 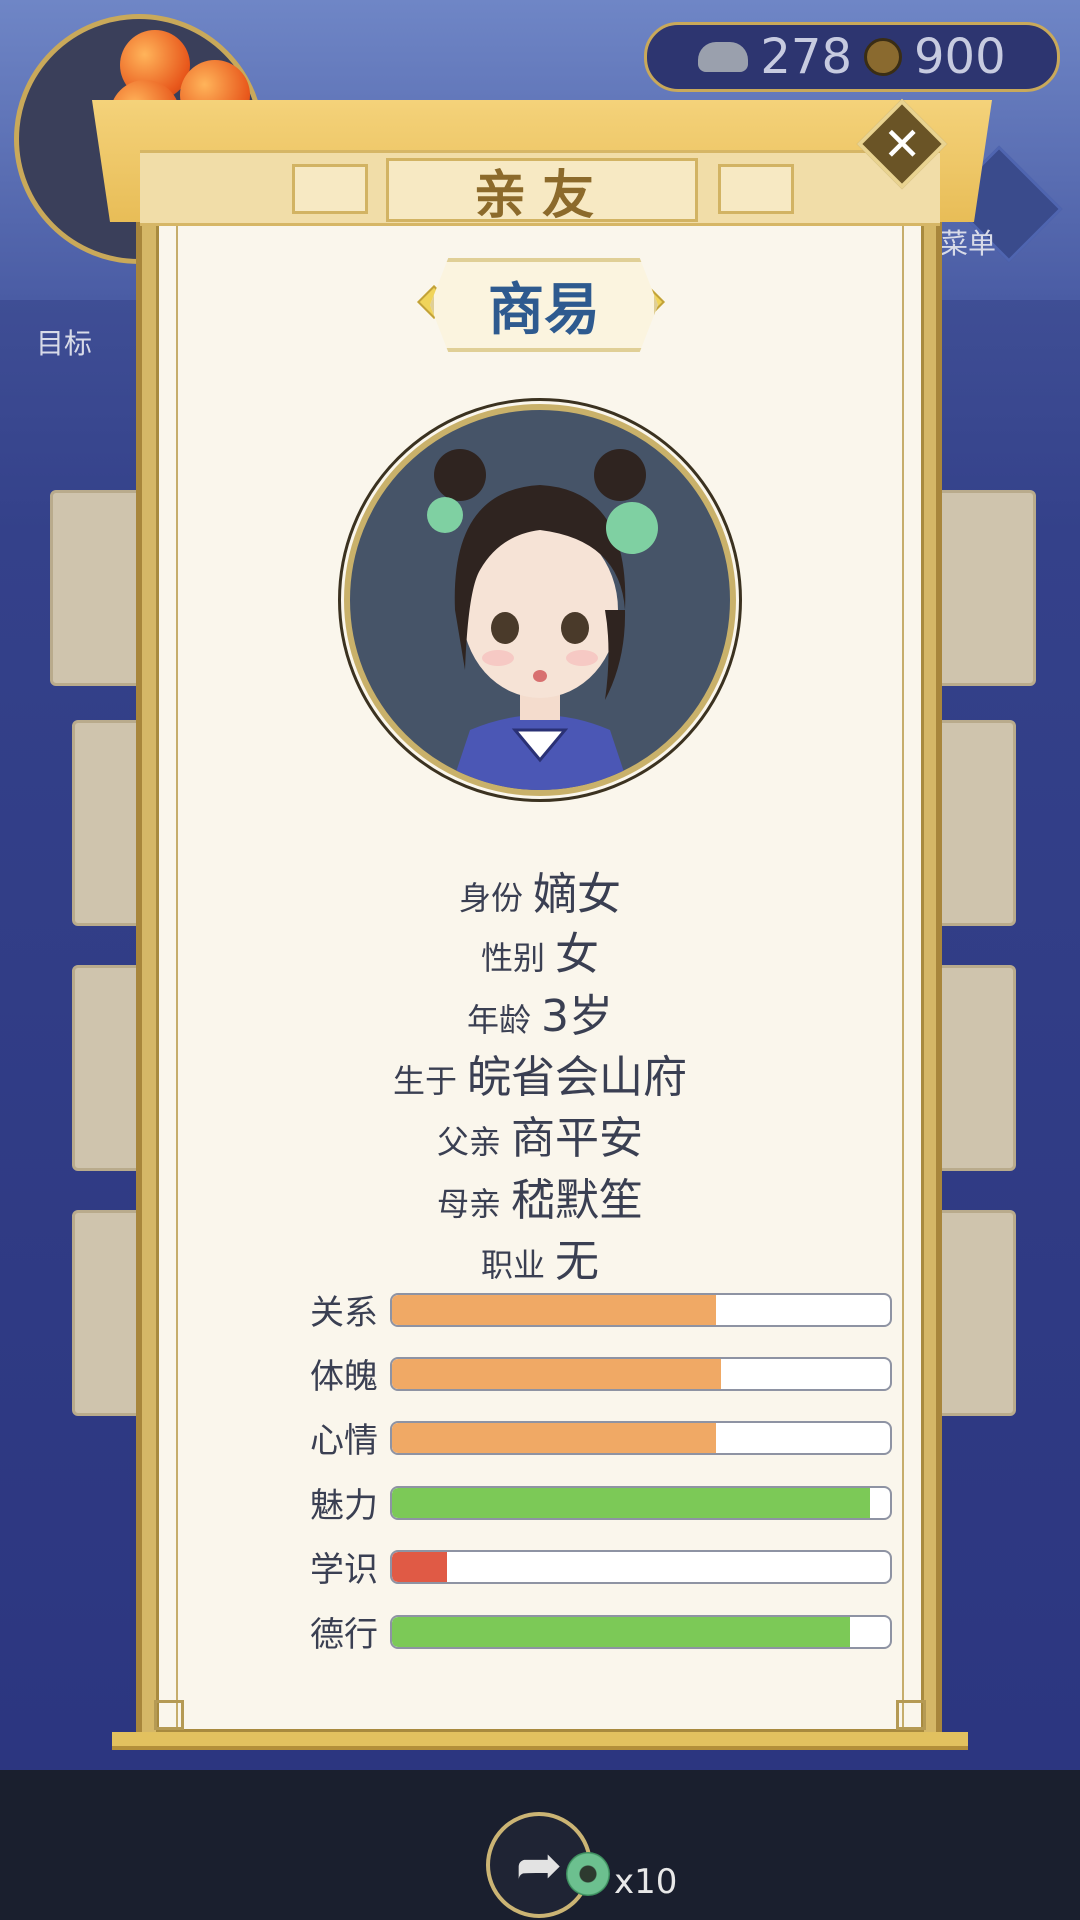 I want to click on share-icon: ➦, so click(x=539, y=1865).